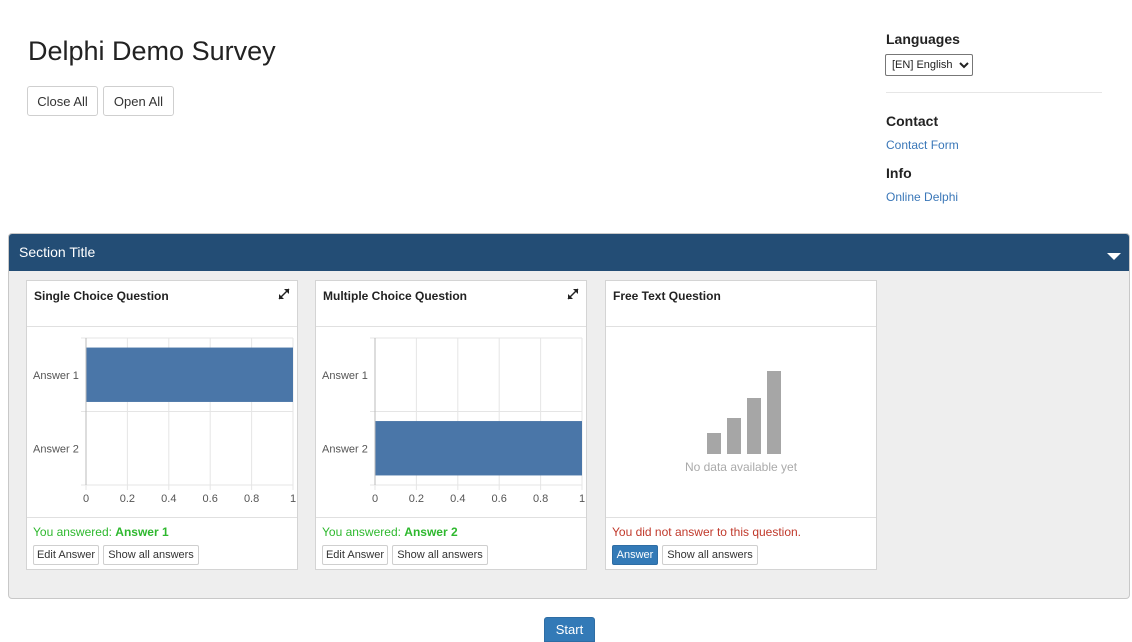  Describe the element at coordinates (923, 39) in the screenshot. I see `languages-heading: Languages` at that location.